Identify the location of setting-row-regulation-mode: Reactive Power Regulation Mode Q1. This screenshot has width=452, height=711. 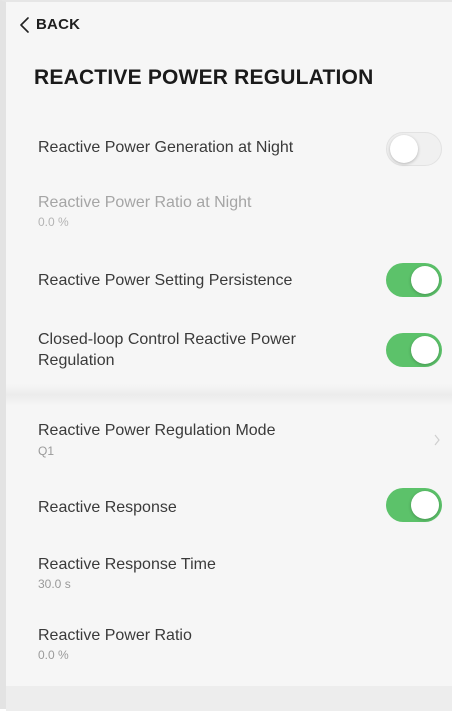
(229, 441).